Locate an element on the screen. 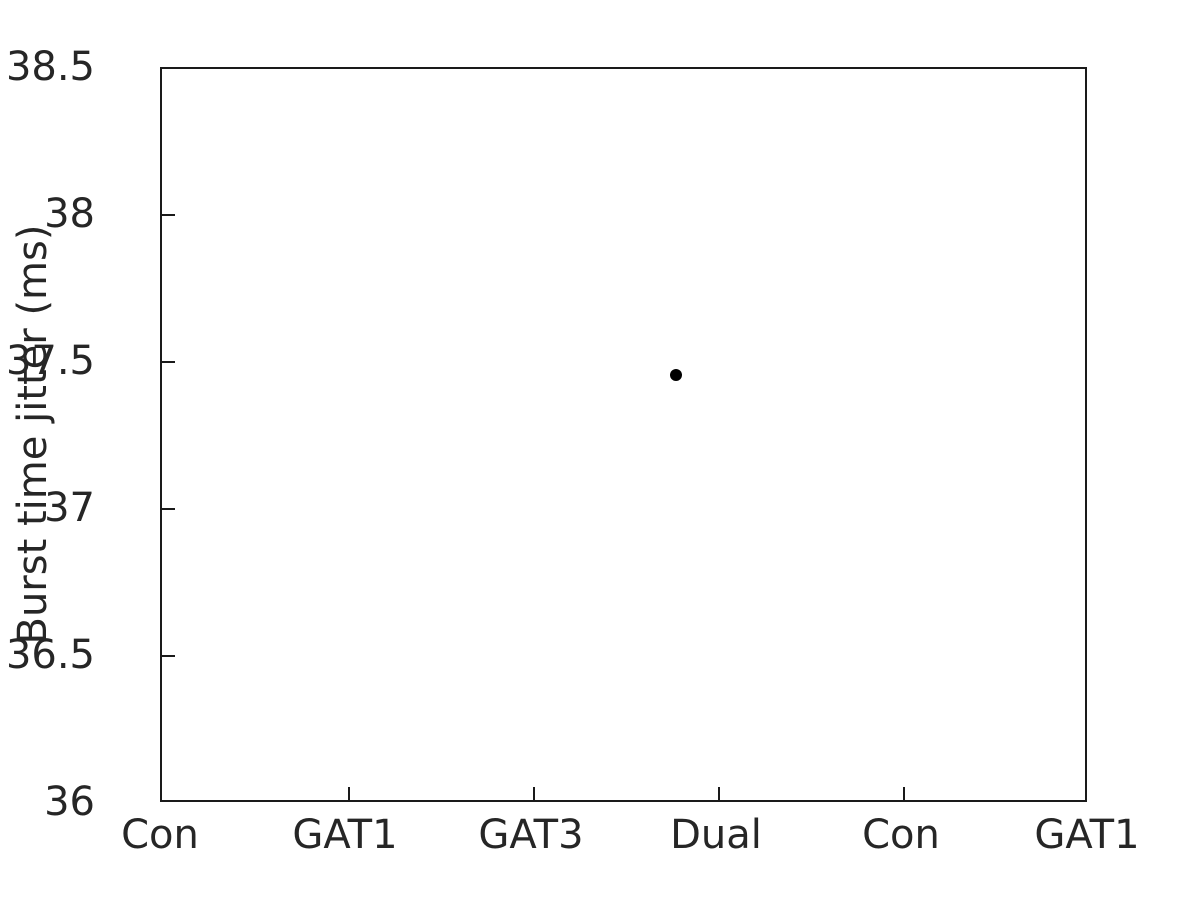 The image size is (1200, 900). y-tick-label-37: 37 is located at coordinates (69, 508).